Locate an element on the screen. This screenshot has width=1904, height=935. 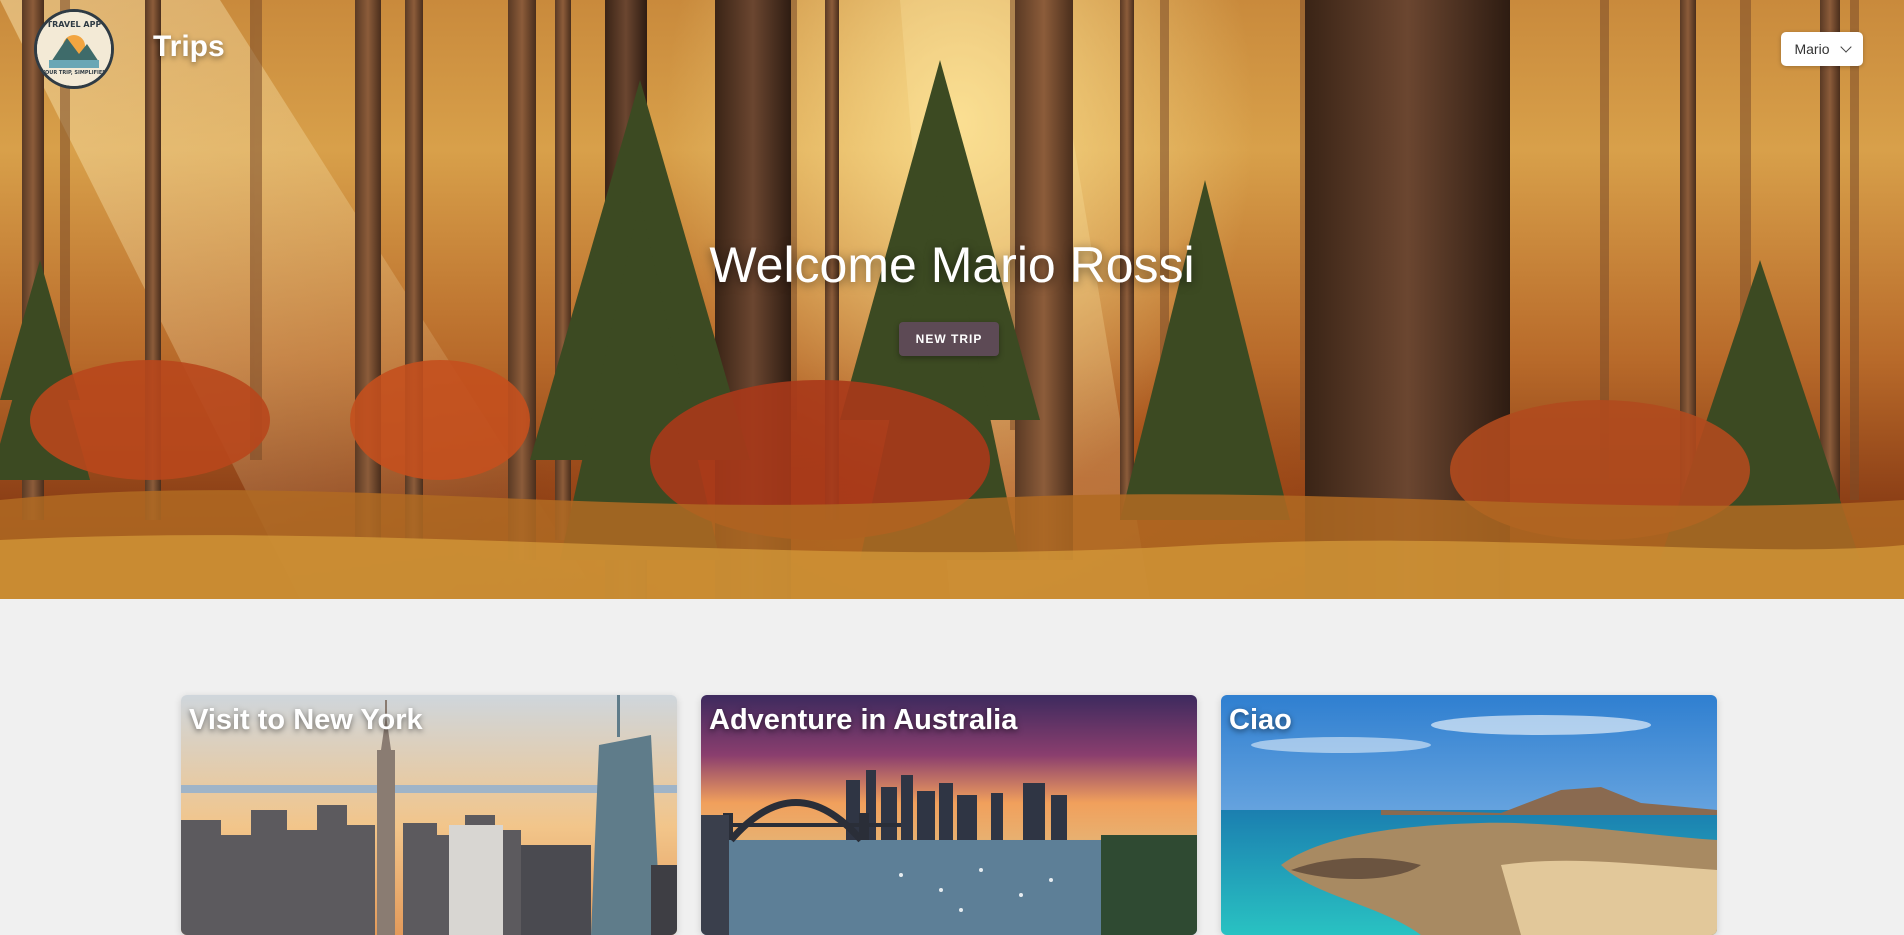
coastline-image is located at coordinates (1469, 815).